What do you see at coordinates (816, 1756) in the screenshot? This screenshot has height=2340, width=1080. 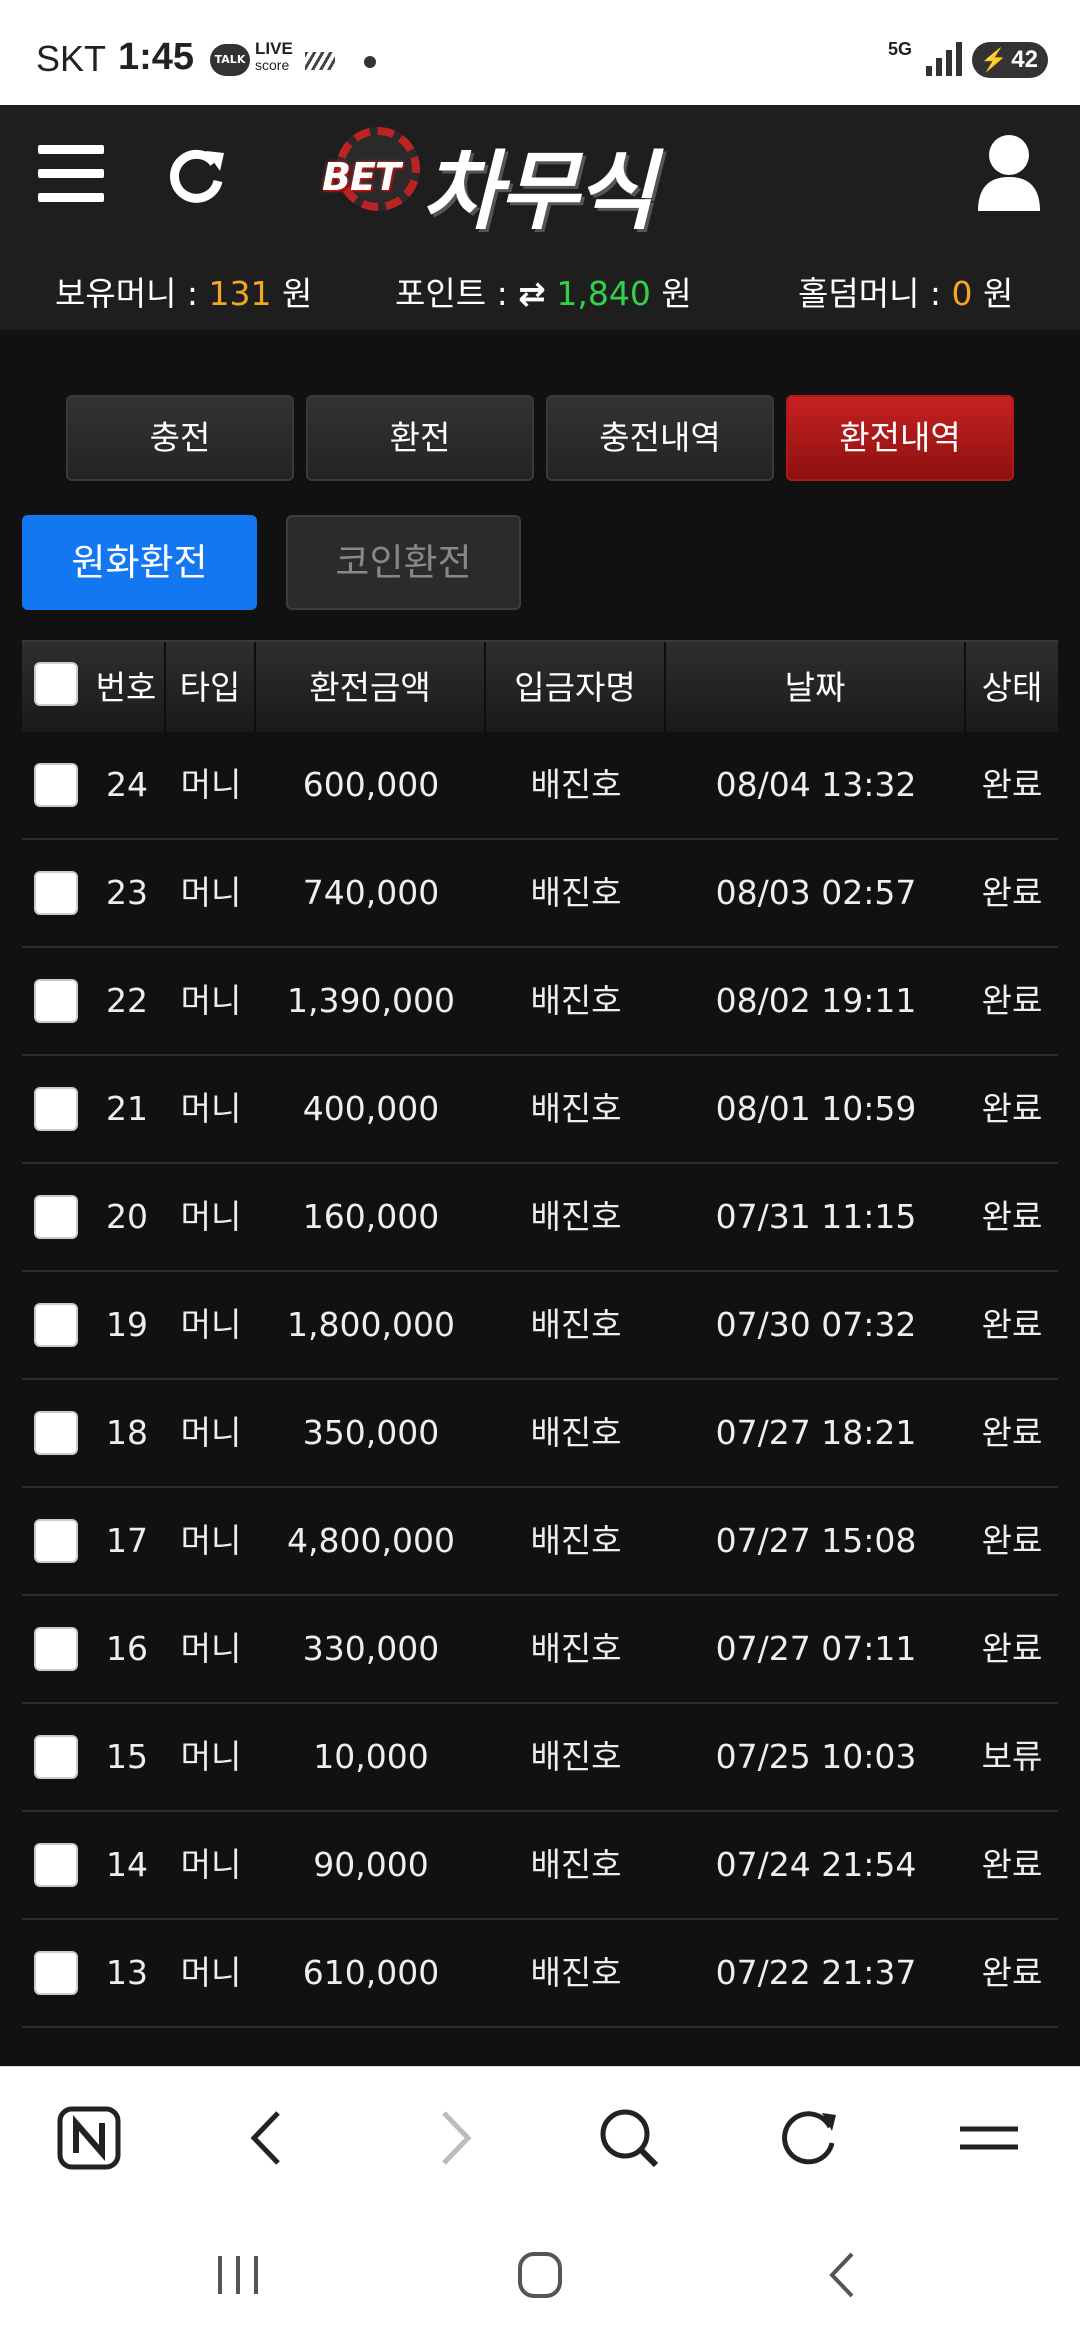 I see `row-date: 07/25 10:03` at bounding box center [816, 1756].